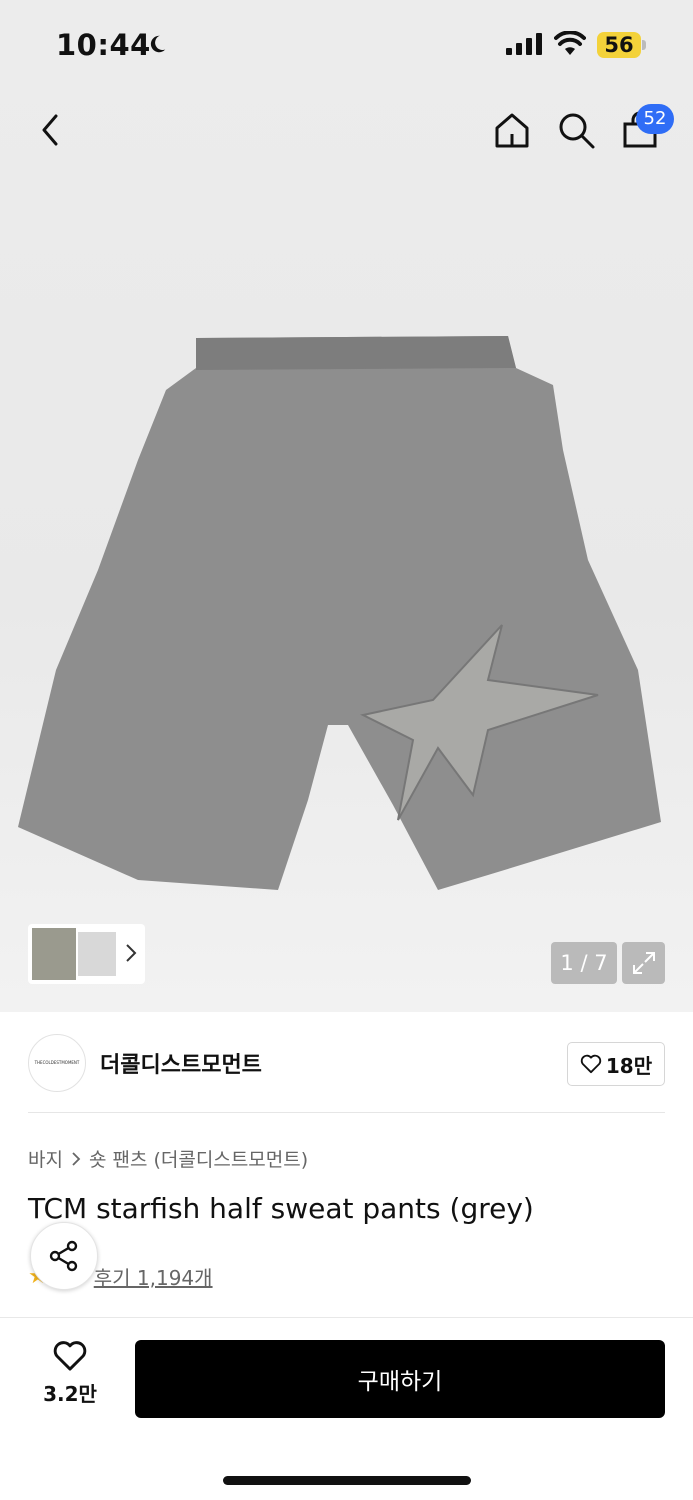 The height and width of the screenshot is (1500, 693). Describe the element at coordinates (347, 1480) in the screenshot. I see `home-indicator` at that location.